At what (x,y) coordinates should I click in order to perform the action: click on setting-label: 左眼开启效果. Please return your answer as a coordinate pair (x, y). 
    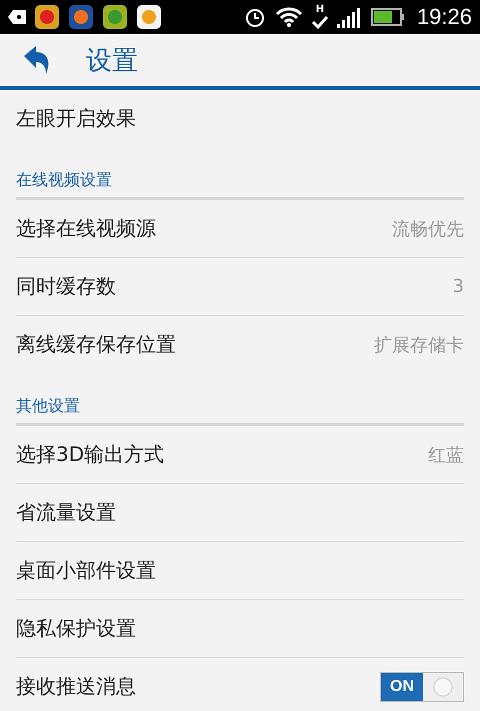
    Looking at the image, I should click on (76, 118).